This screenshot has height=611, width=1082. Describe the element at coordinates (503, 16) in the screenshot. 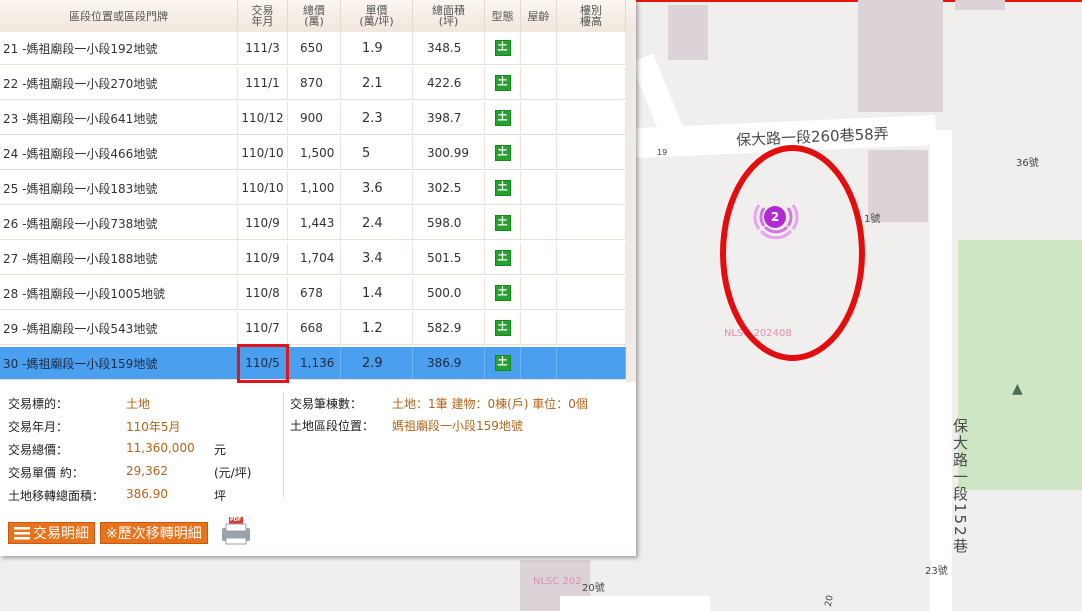

I see `header-type: 型態` at that location.